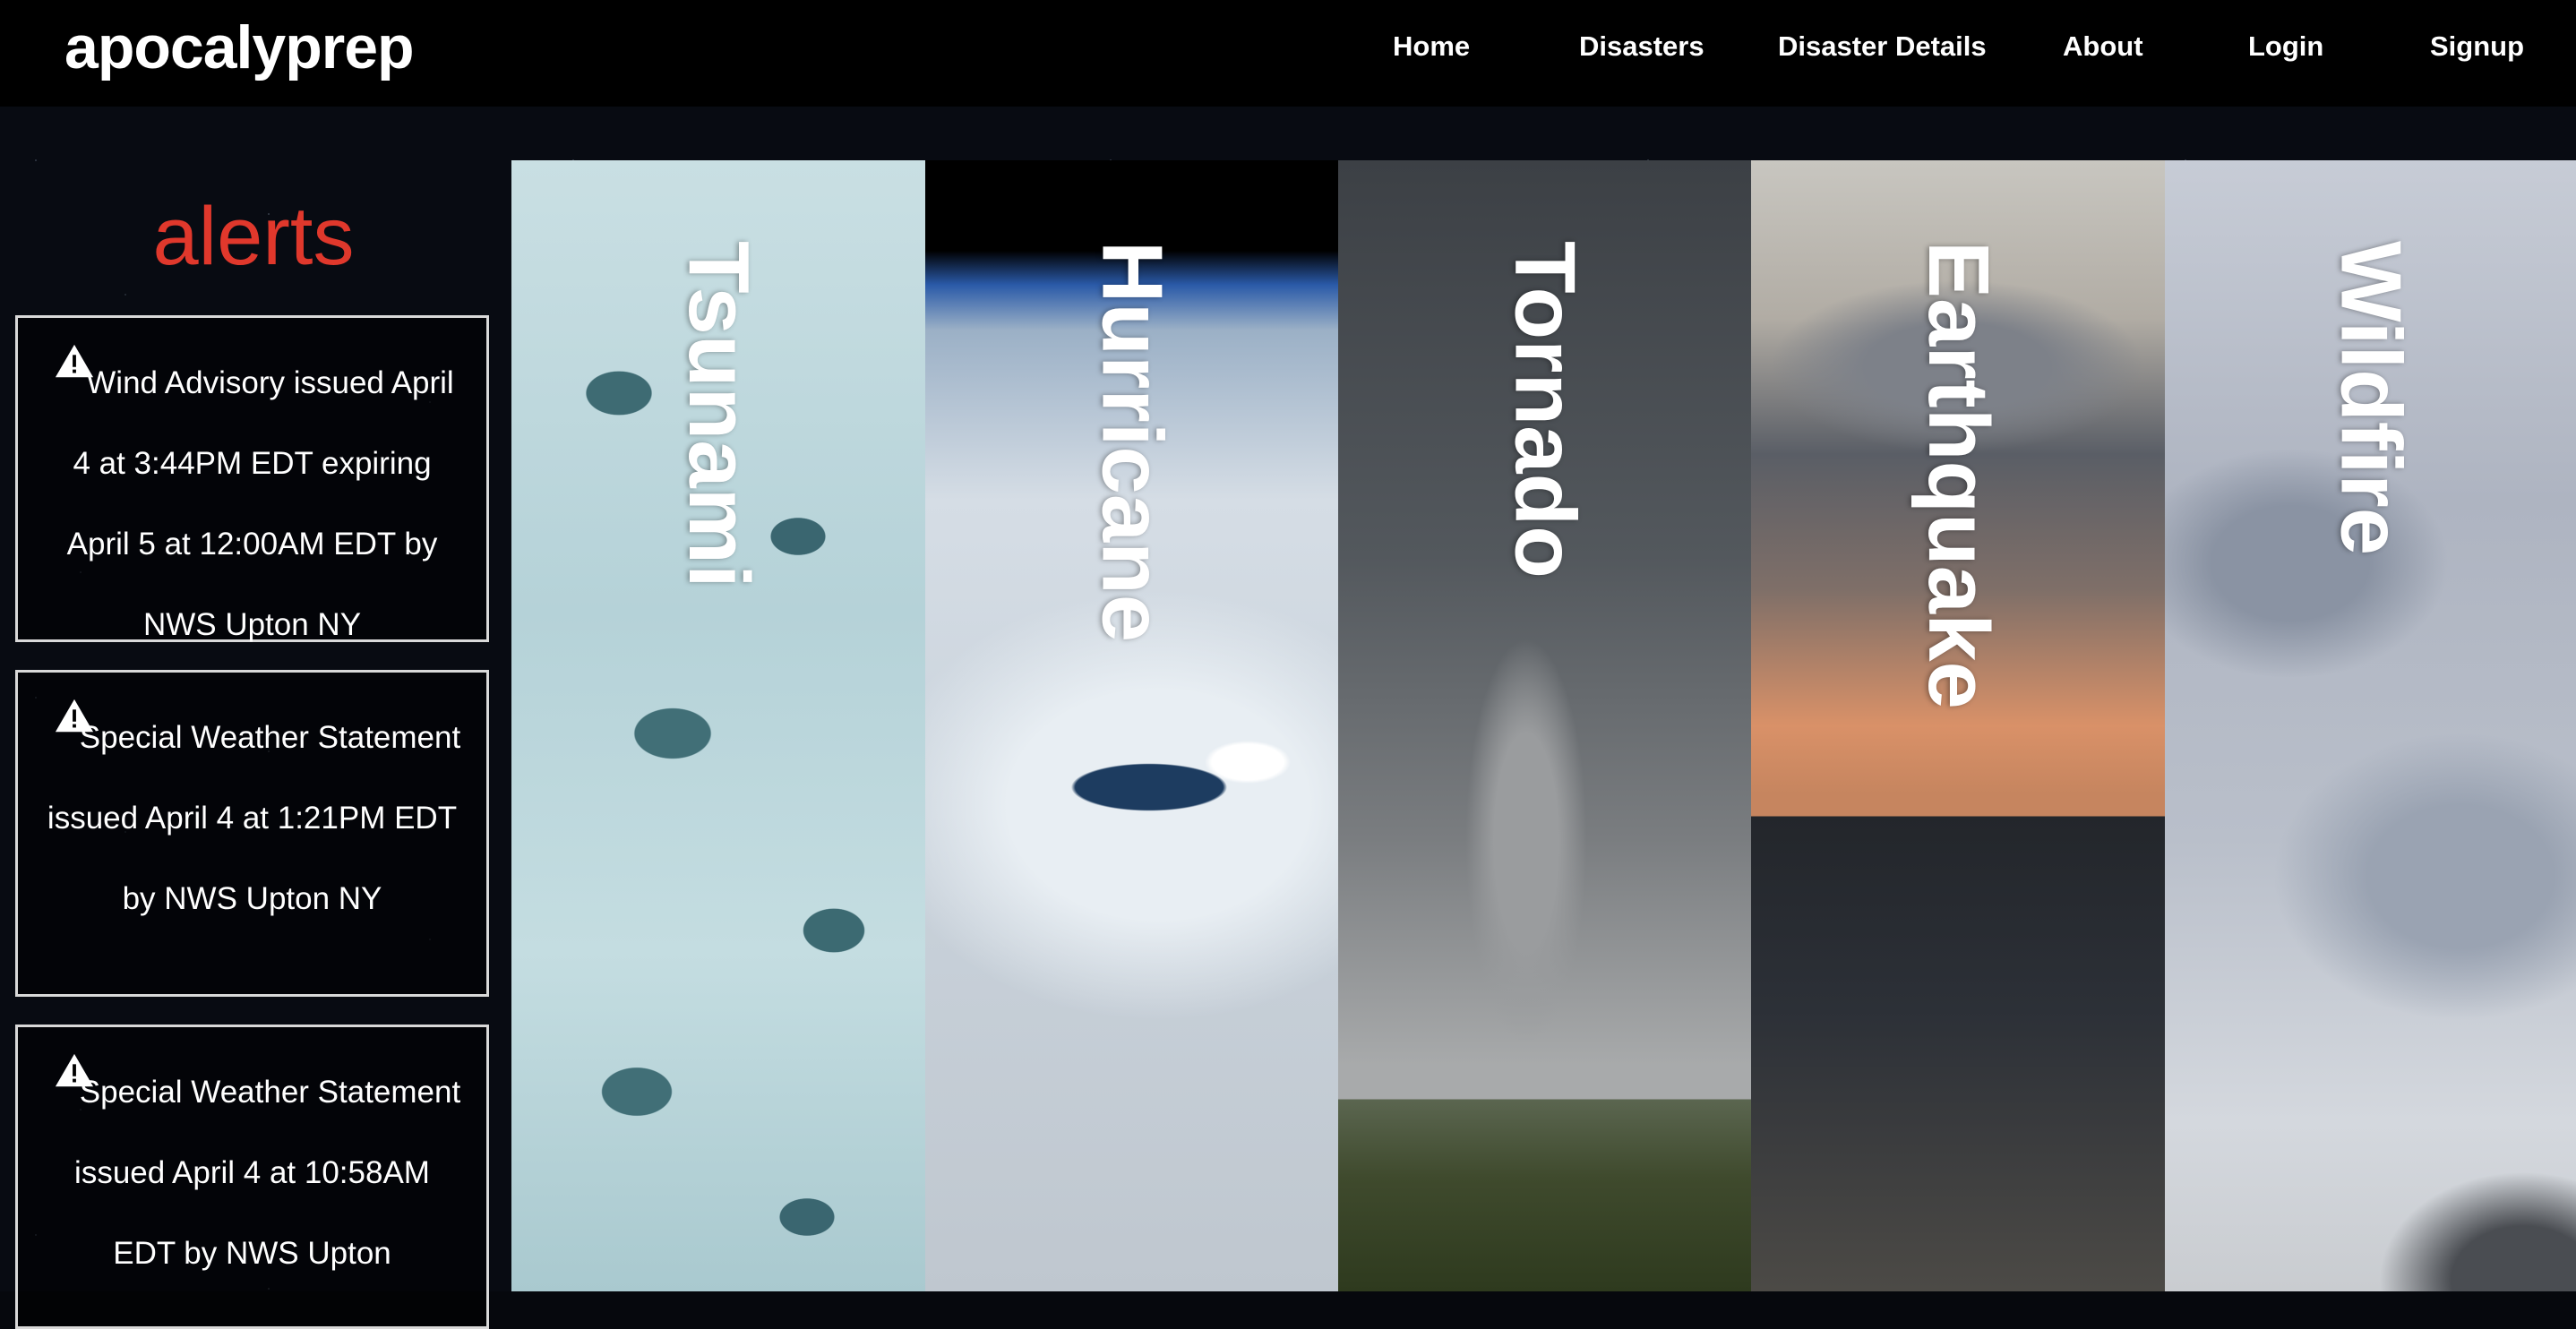 Image resolution: width=2576 pixels, height=1329 pixels. What do you see at coordinates (1882, 46) in the screenshot?
I see `nav-disaster-details-link: Disaster Details` at bounding box center [1882, 46].